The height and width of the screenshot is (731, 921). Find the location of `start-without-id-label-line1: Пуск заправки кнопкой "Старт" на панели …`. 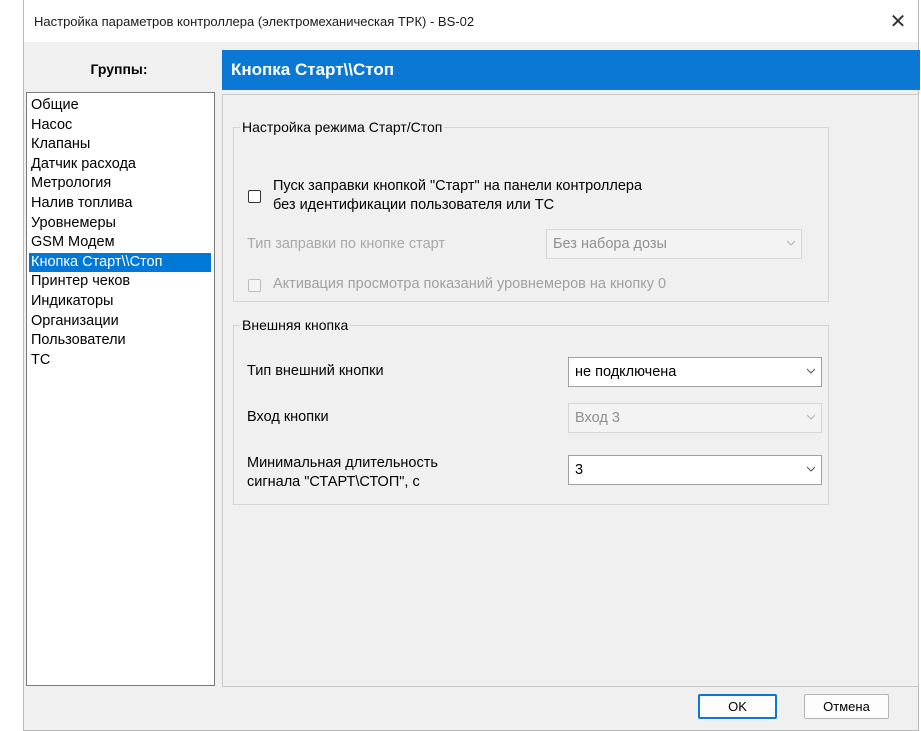

start-without-id-label-line1: Пуск заправки кнопкой "Старт" на панели … is located at coordinates (458, 186).